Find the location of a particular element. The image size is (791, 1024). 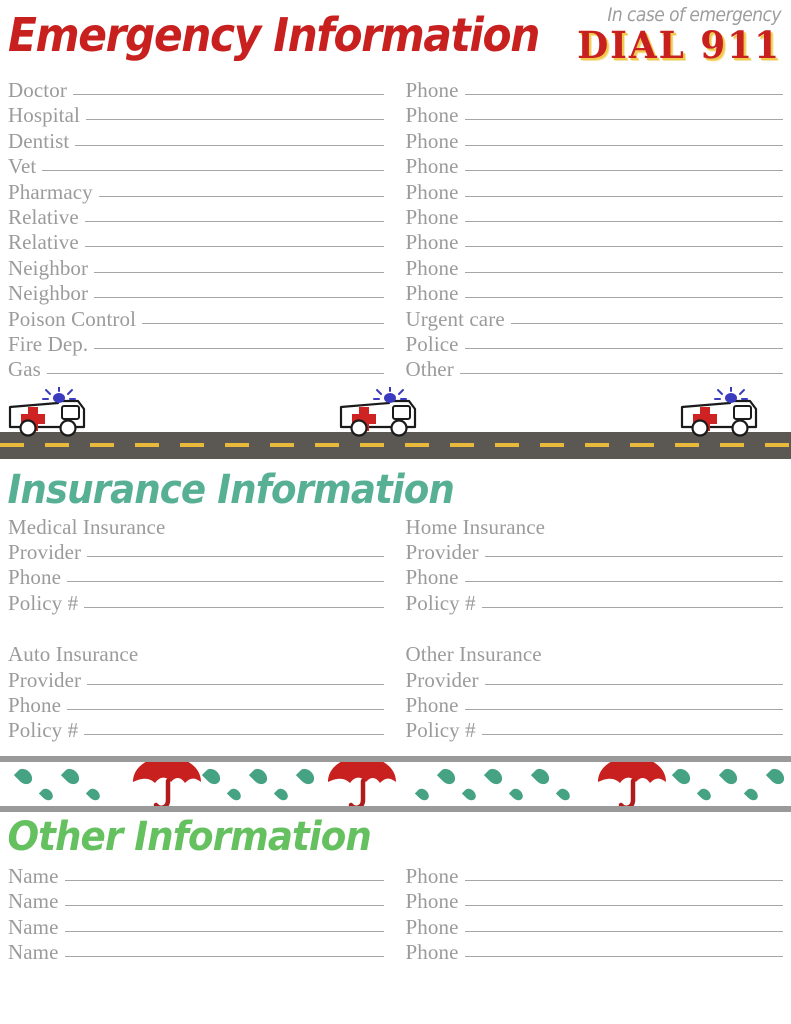

field-label: Policy # is located at coordinates (440, 730).